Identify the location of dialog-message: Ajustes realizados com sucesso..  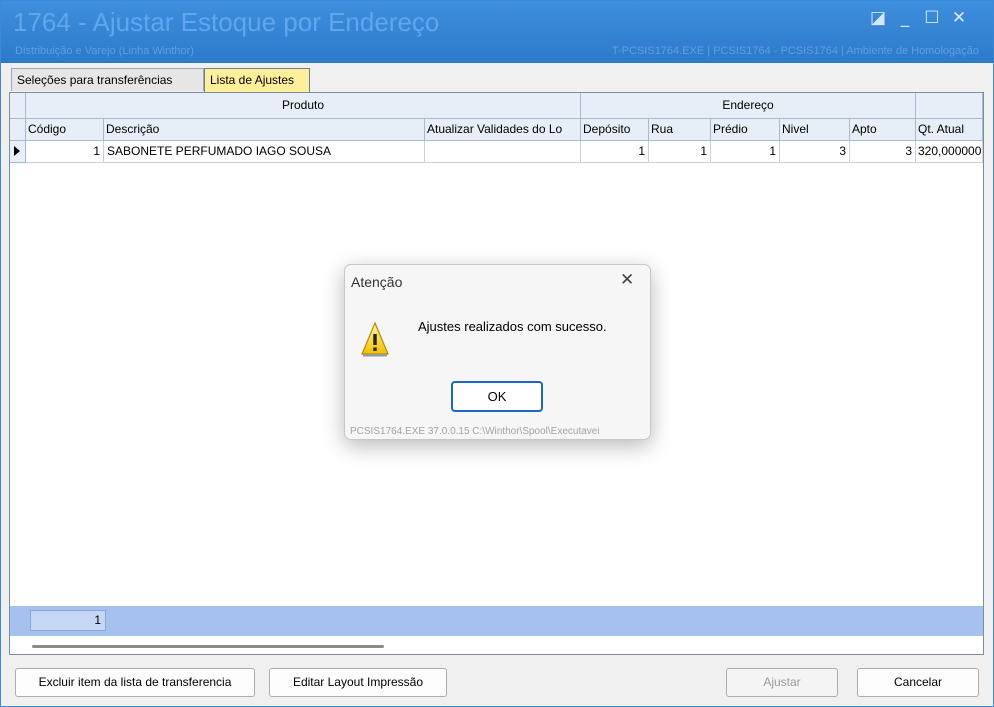
(512, 326).